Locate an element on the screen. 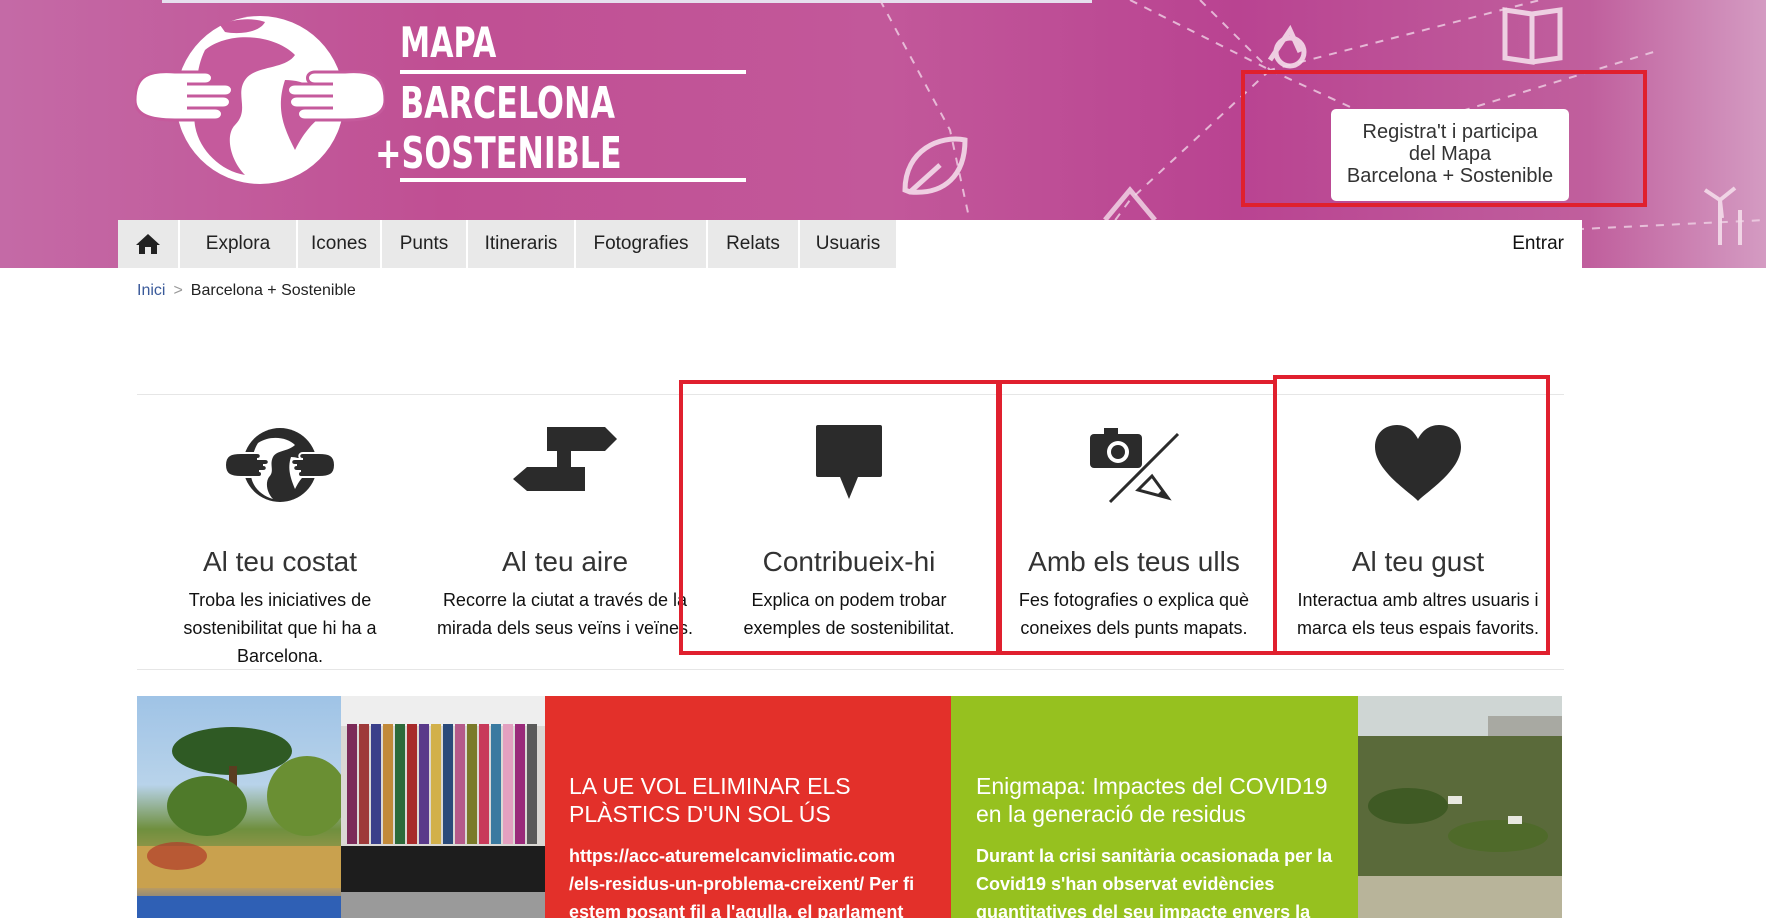 The image size is (1766, 918). nav-item-itineraris: Itineraris is located at coordinates (522, 244).